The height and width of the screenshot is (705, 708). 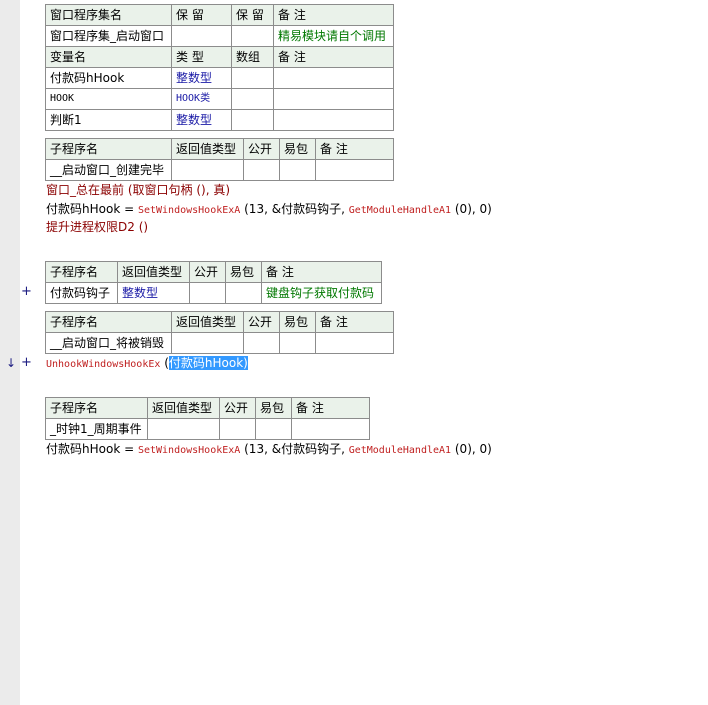 I want to click on return-type-cell: 整数型, so click(x=153, y=293).